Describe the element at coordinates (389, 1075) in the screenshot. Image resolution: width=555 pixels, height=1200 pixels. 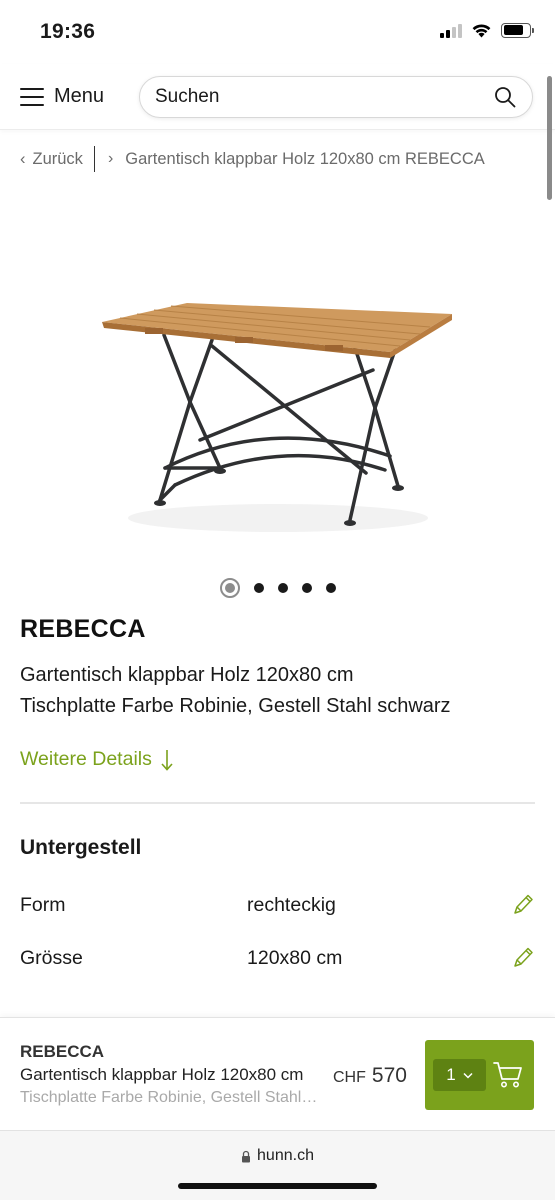
I see `price-amount: 570` at that location.